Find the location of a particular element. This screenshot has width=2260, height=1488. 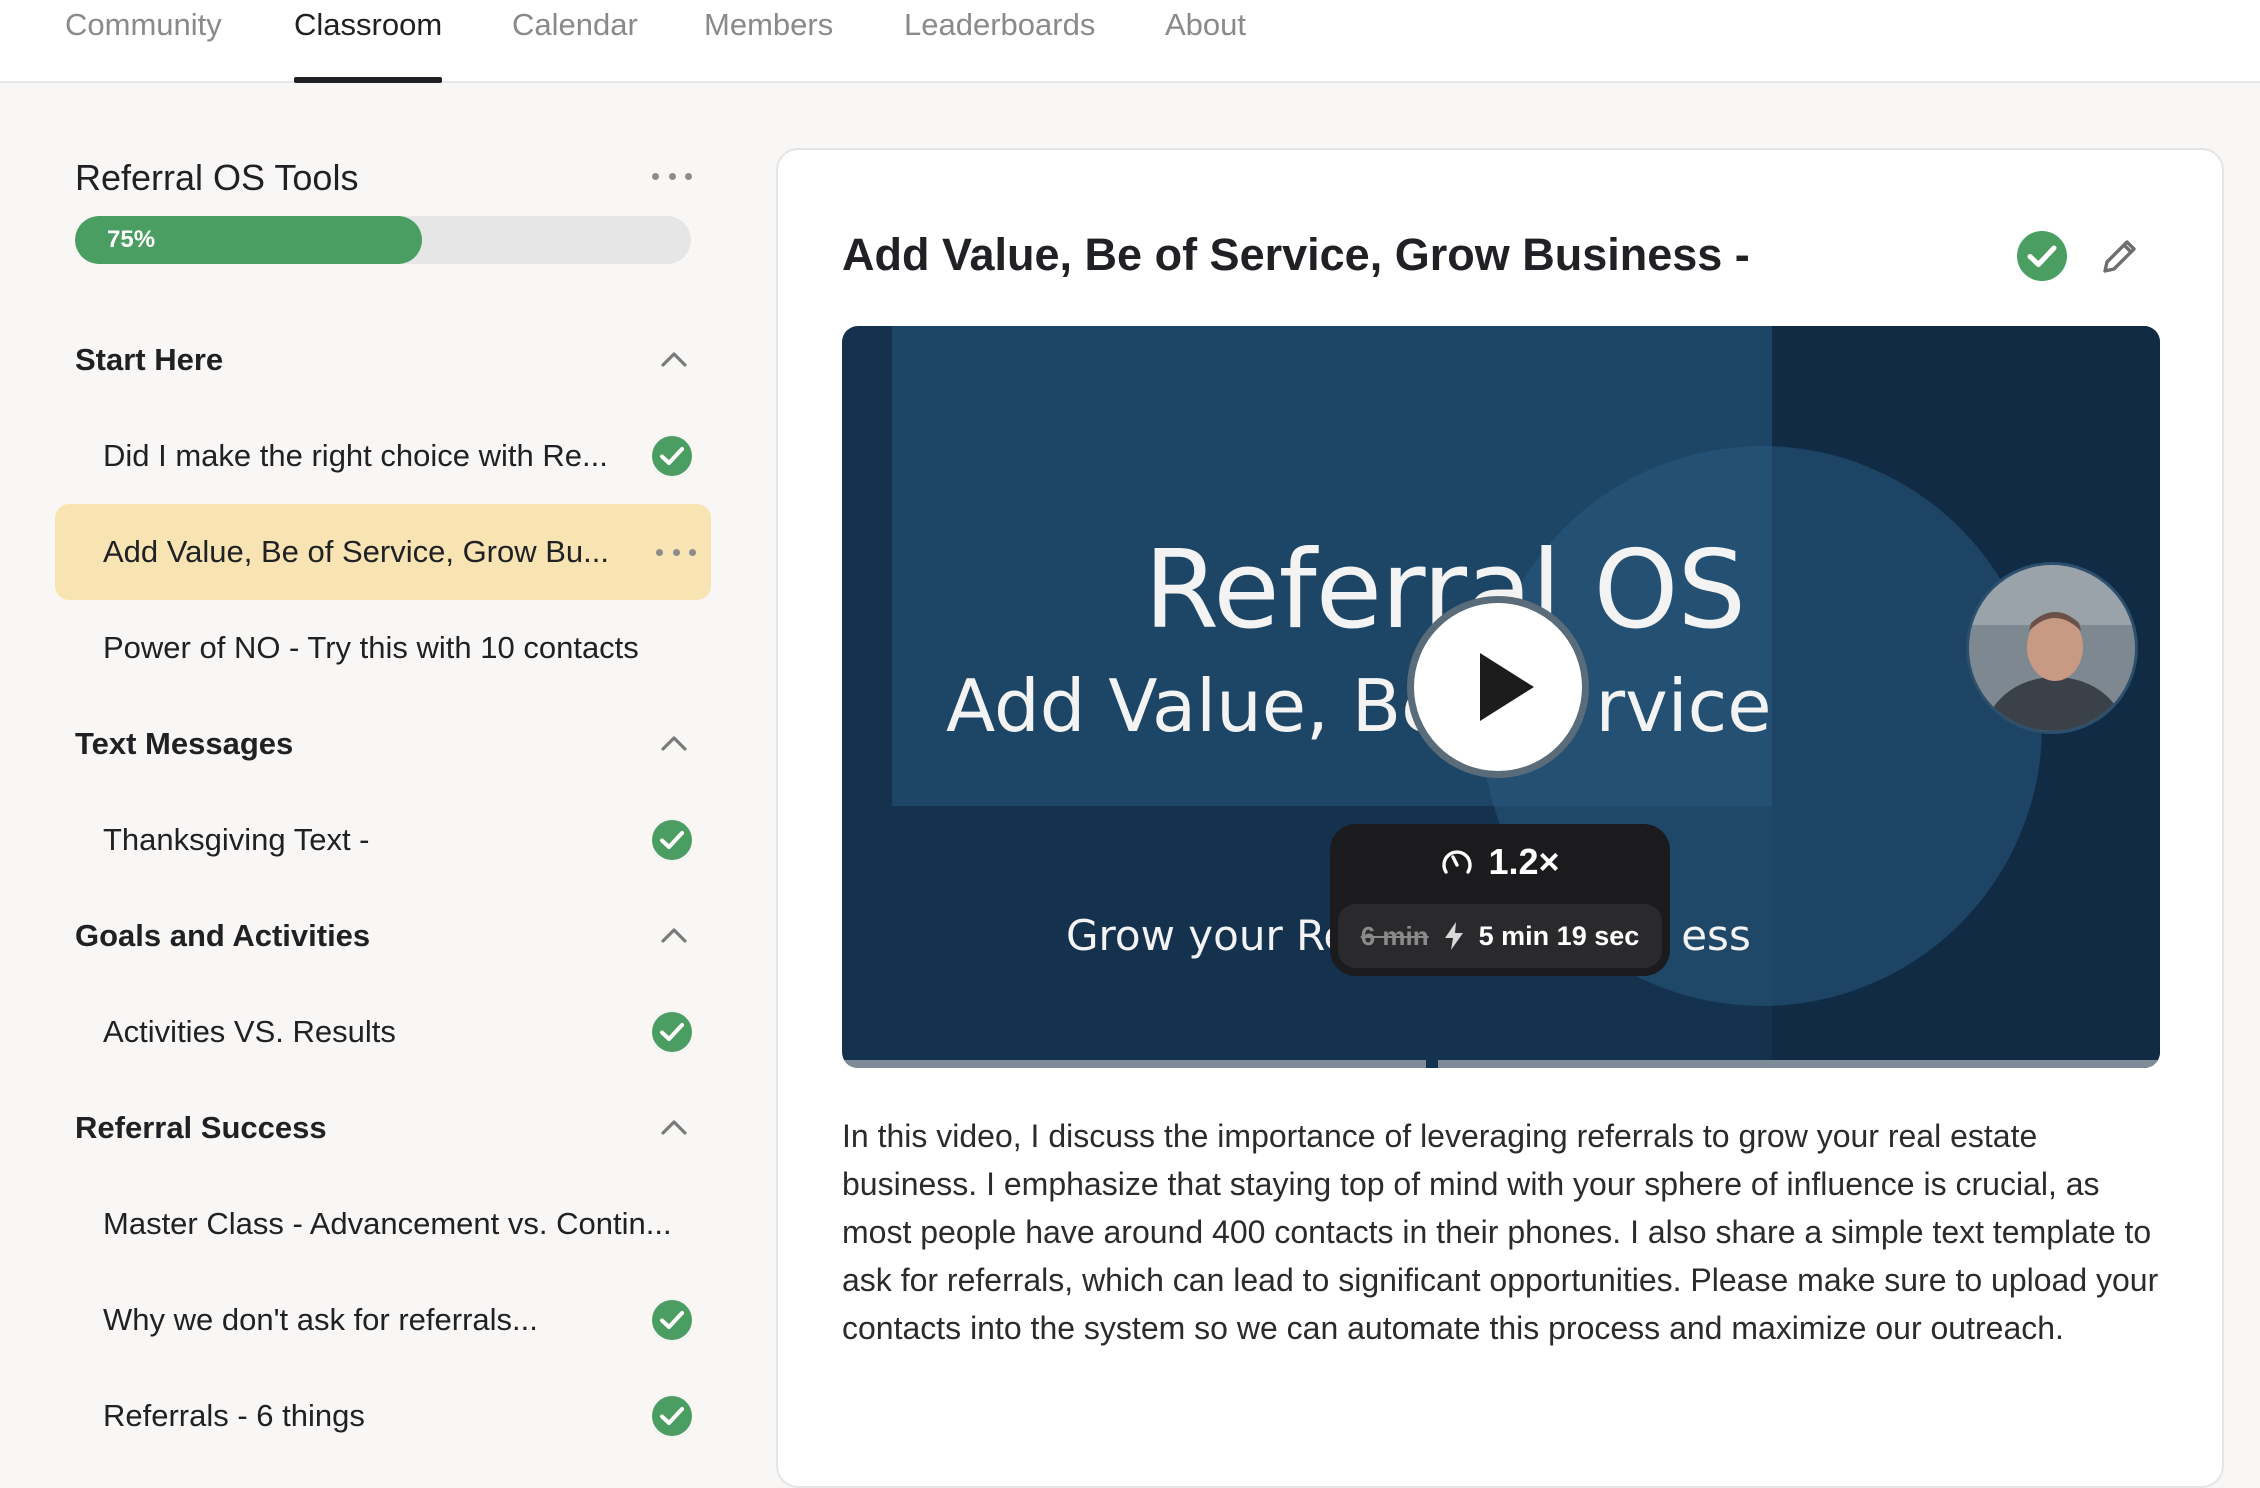

play-icon is located at coordinates (1507, 687).